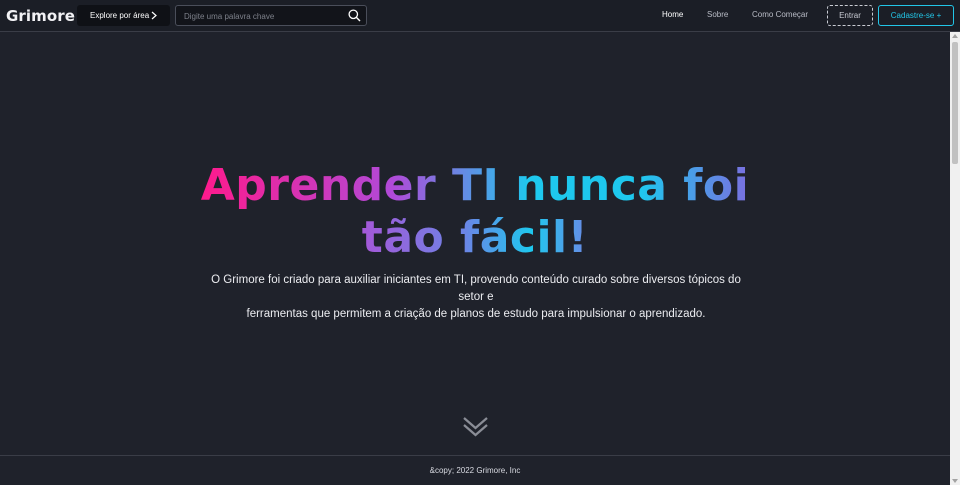  Describe the element at coordinates (955, 36) in the screenshot. I see `scroll-up-arrow-icon` at that location.